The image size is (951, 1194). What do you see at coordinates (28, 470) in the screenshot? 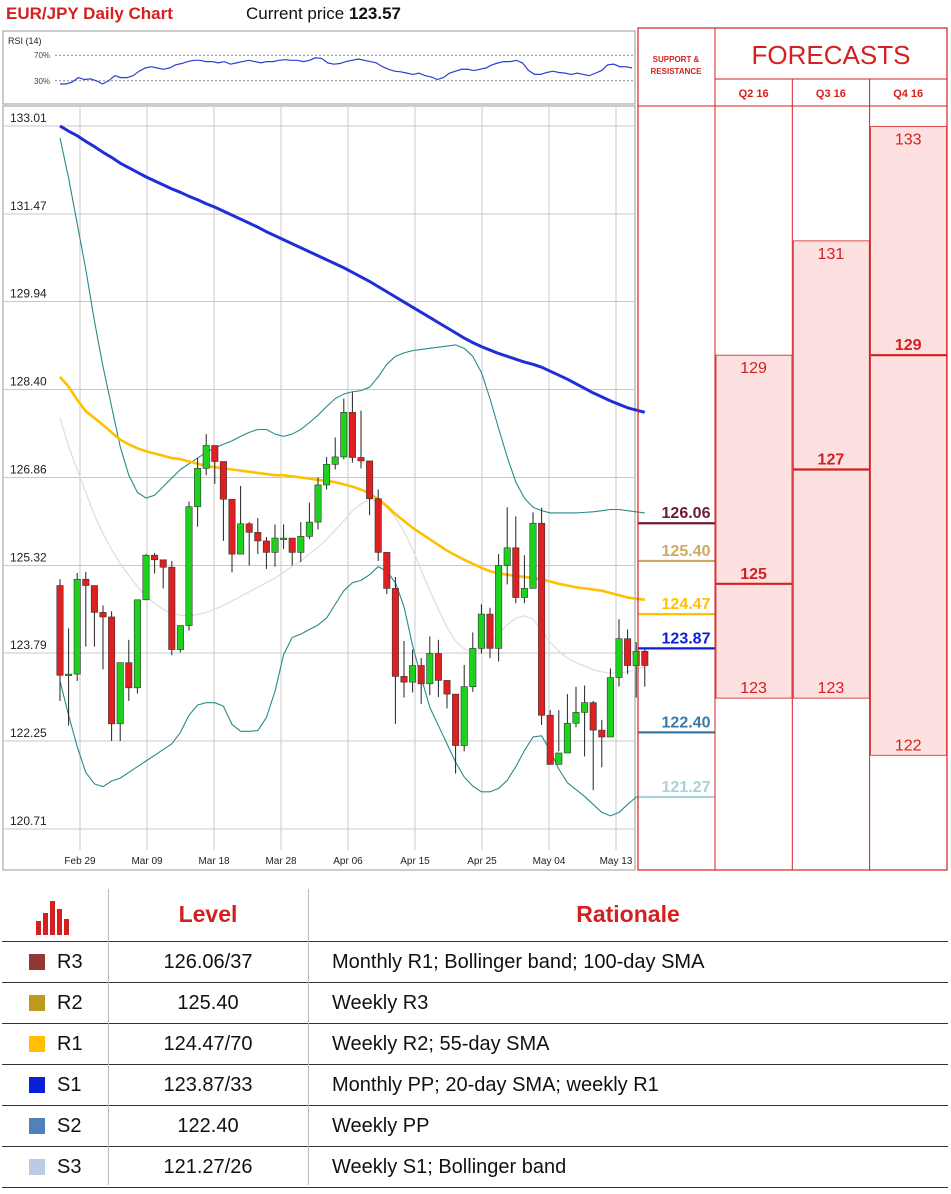
I see `y-tick-label: 126.86` at bounding box center [28, 470].